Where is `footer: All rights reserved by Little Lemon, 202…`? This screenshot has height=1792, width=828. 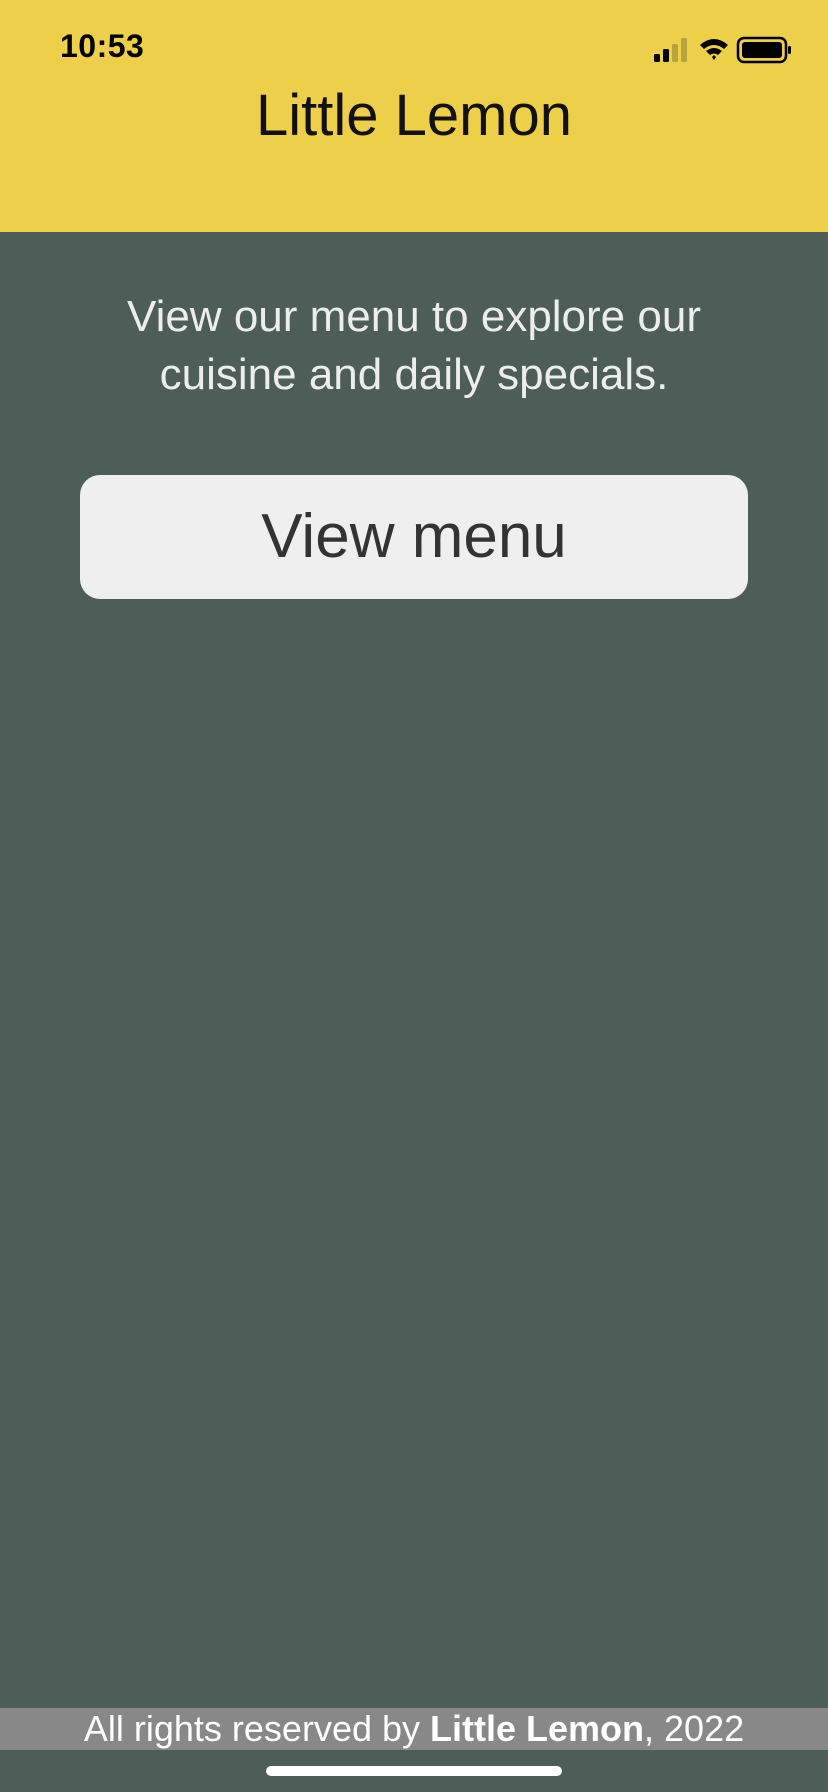 footer: All rights reserved by Little Lemon, 202… is located at coordinates (414, 1729).